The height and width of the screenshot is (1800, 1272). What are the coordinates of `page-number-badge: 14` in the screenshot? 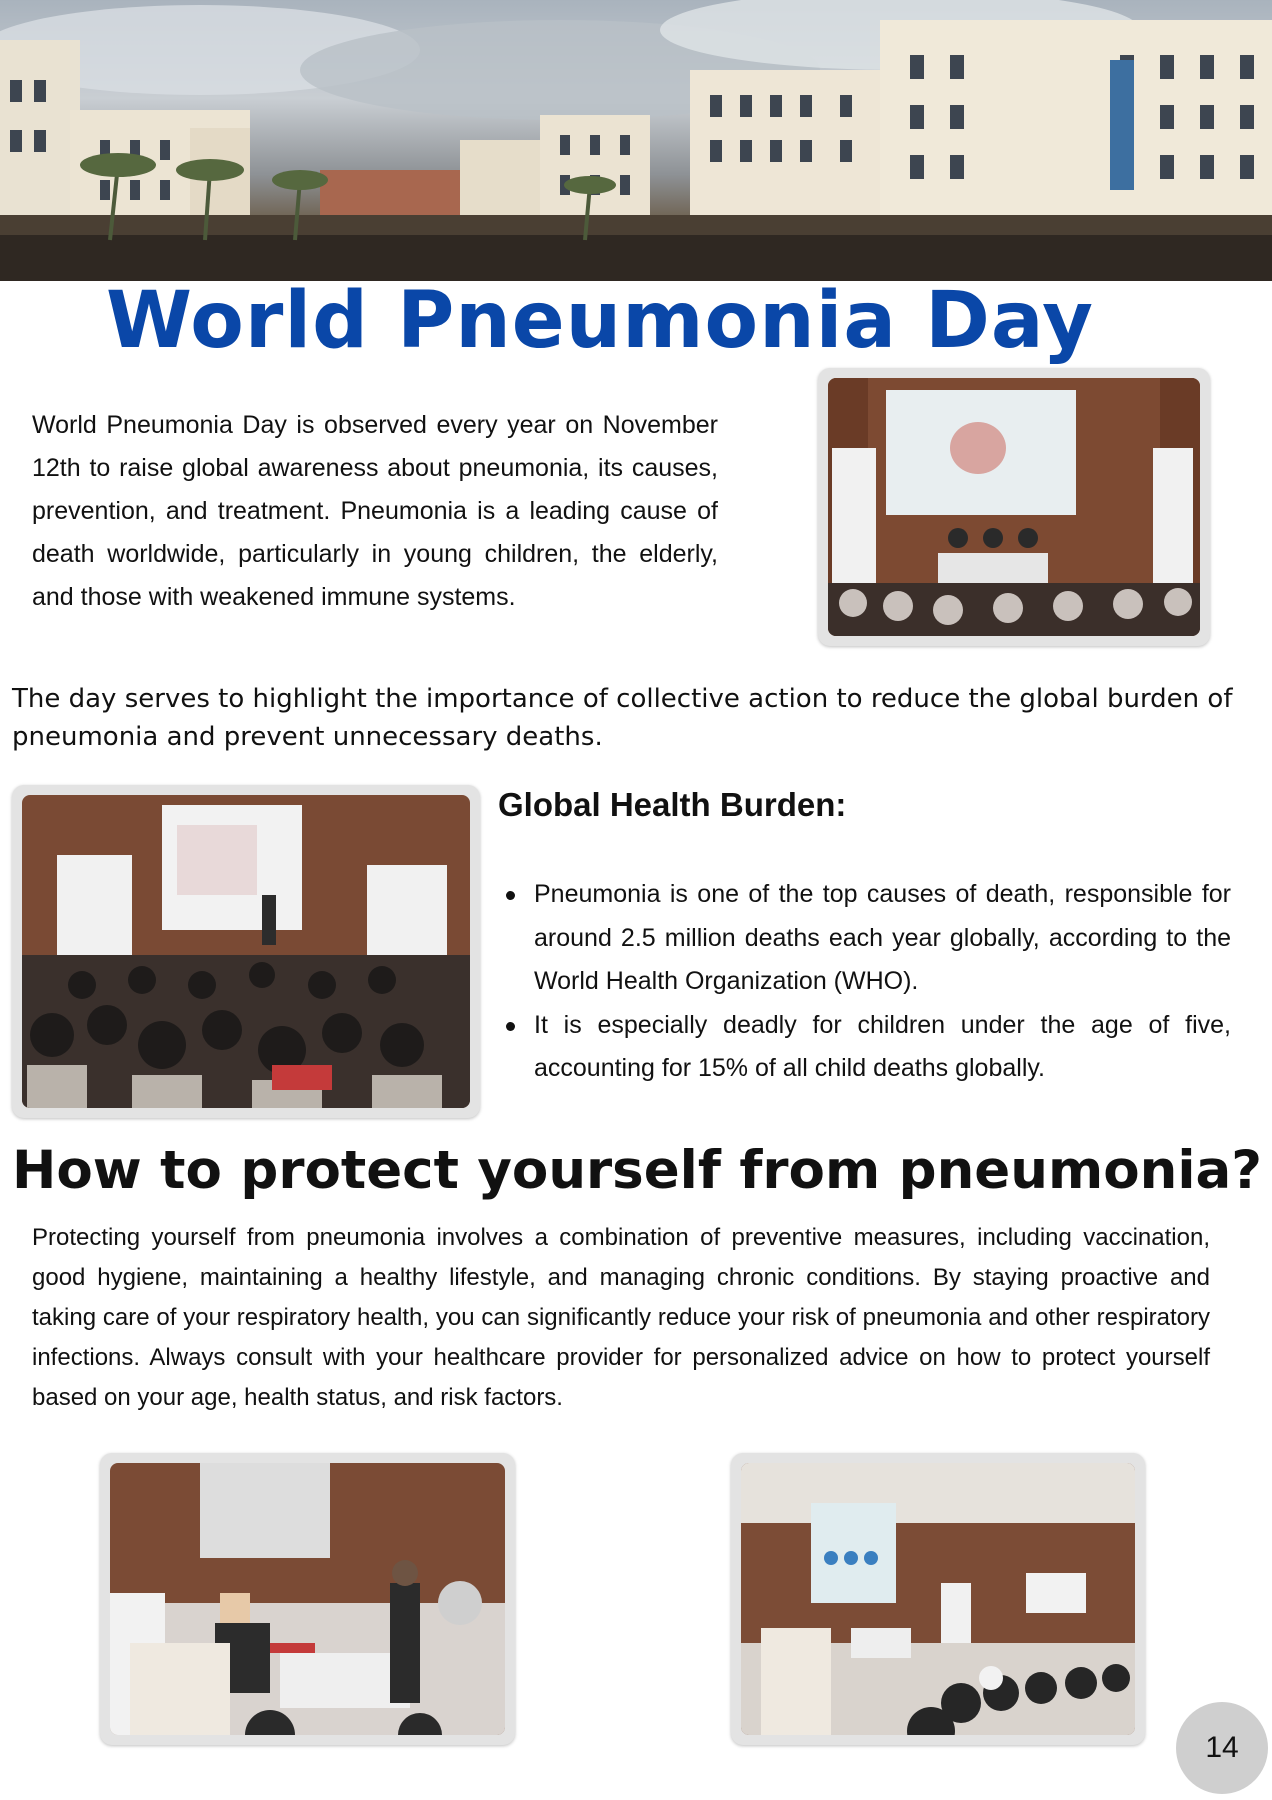 It's located at (1222, 1748).